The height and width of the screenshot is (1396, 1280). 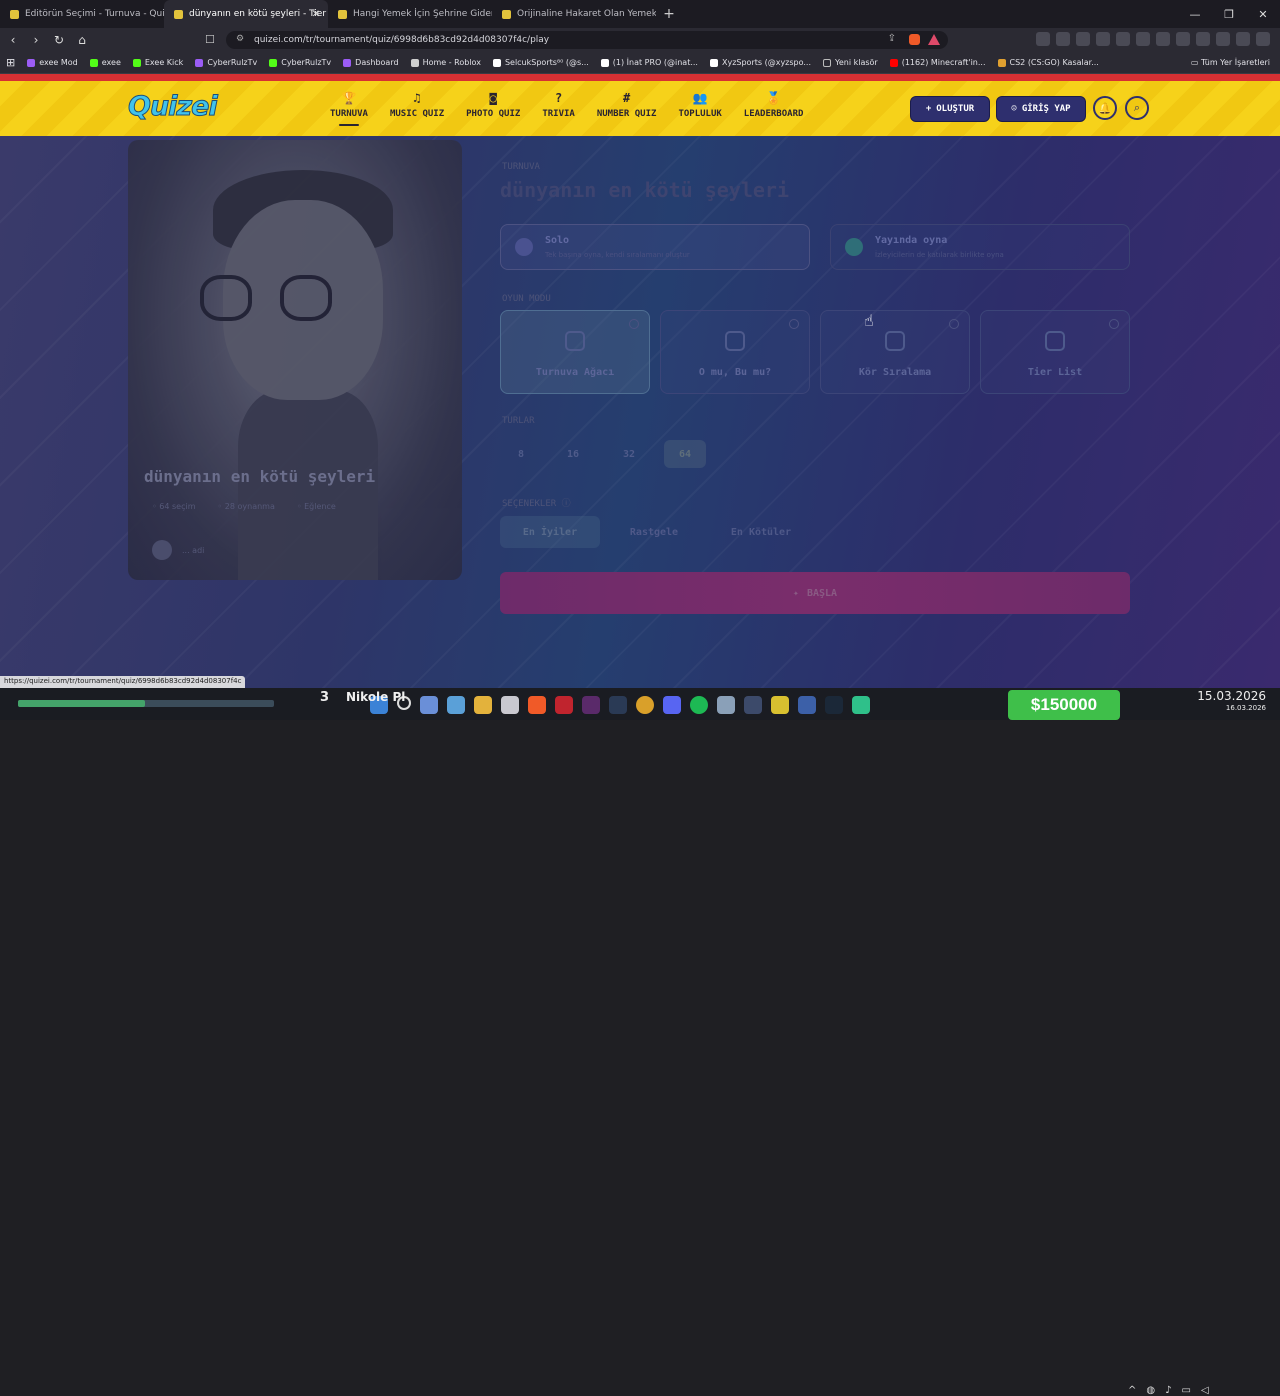 I want to click on quizei-logo: Quizei, so click(x=173, y=107).